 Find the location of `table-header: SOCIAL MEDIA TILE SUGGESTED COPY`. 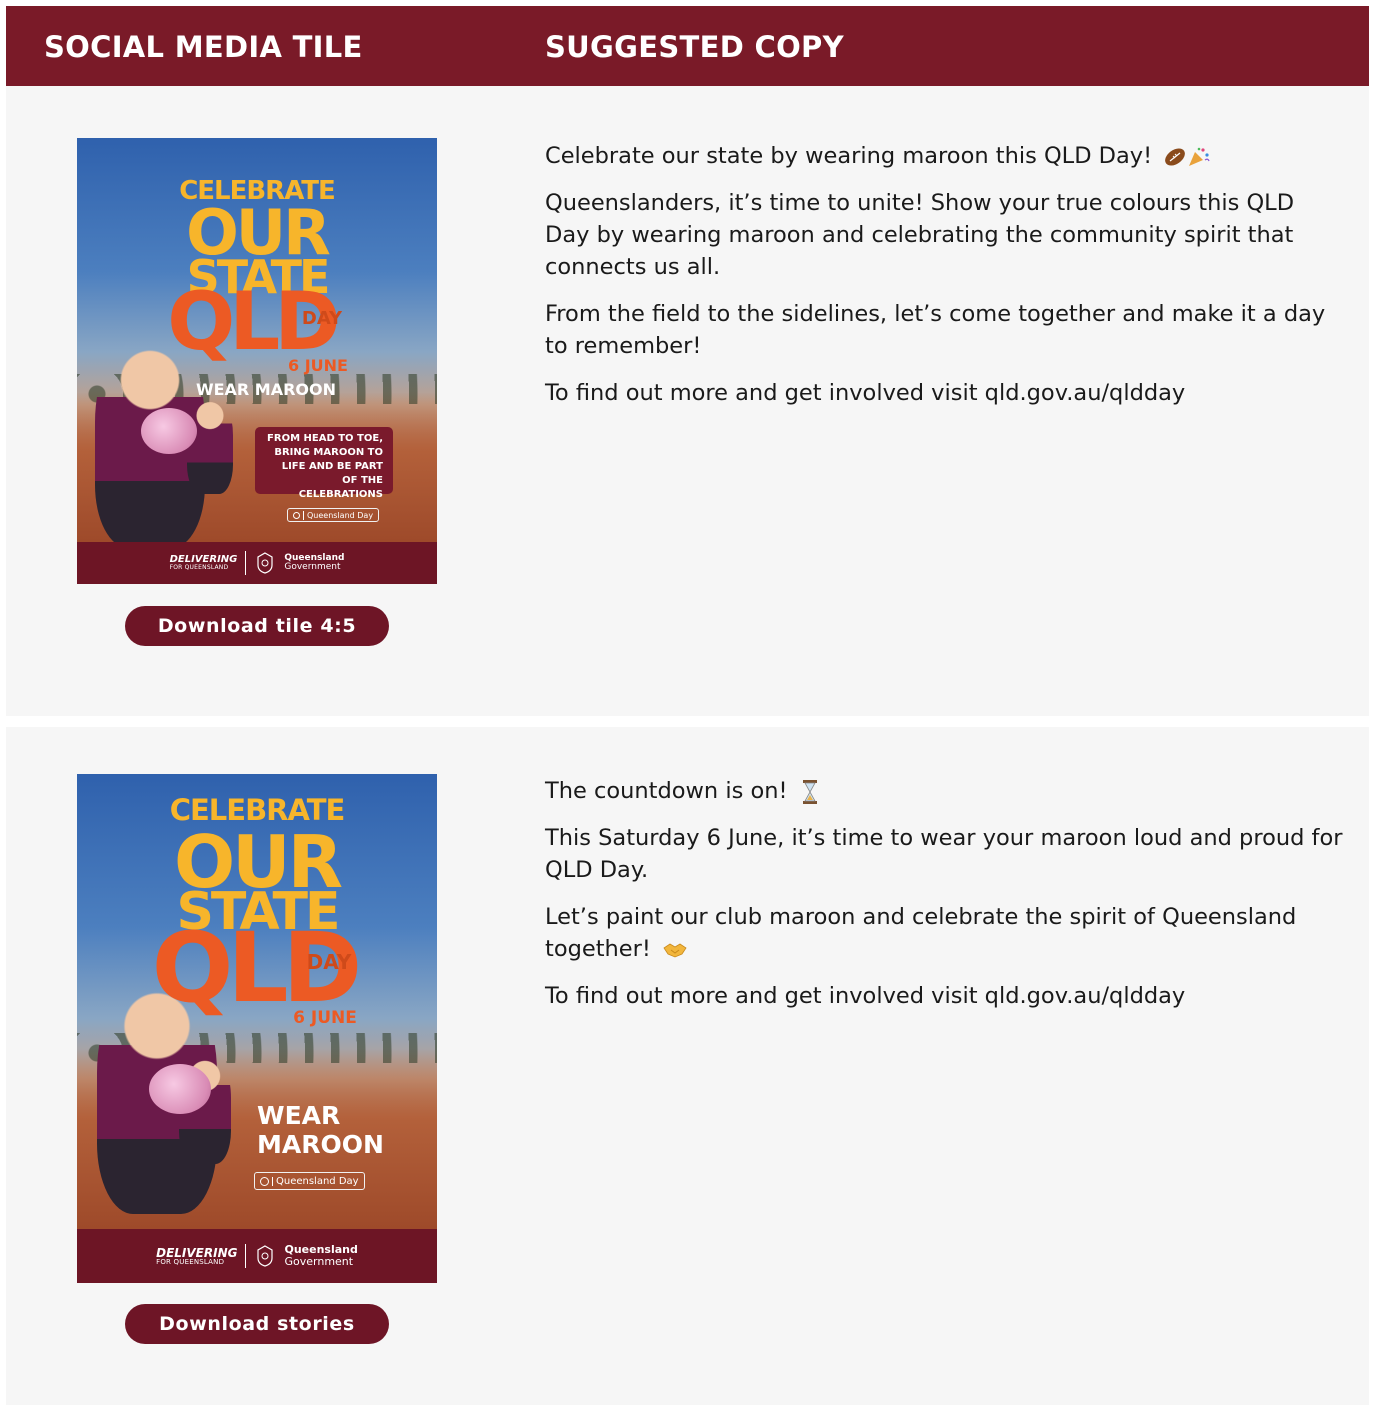

table-header: SOCIAL MEDIA TILE SUGGESTED COPY is located at coordinates (687, 46).